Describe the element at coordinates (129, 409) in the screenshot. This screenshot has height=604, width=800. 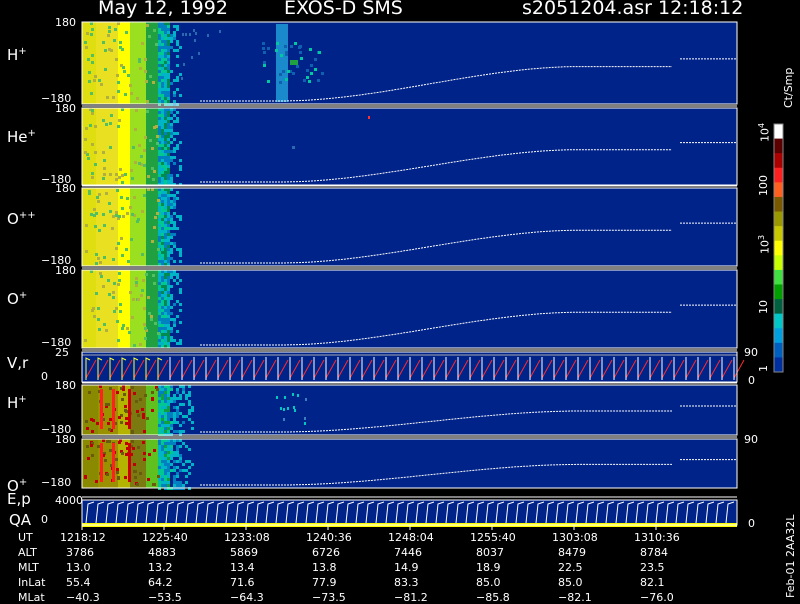
I see `spectrogram-spike` at that location.